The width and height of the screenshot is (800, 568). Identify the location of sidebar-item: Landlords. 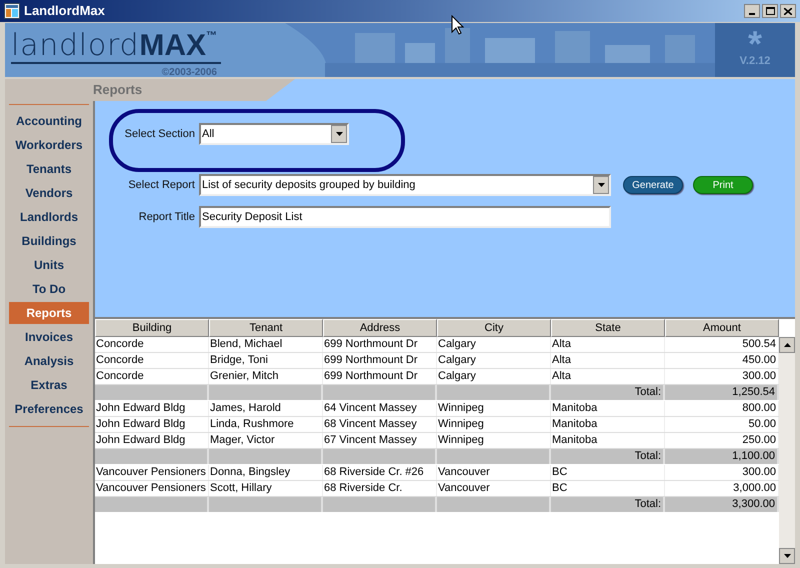
(49, 217).